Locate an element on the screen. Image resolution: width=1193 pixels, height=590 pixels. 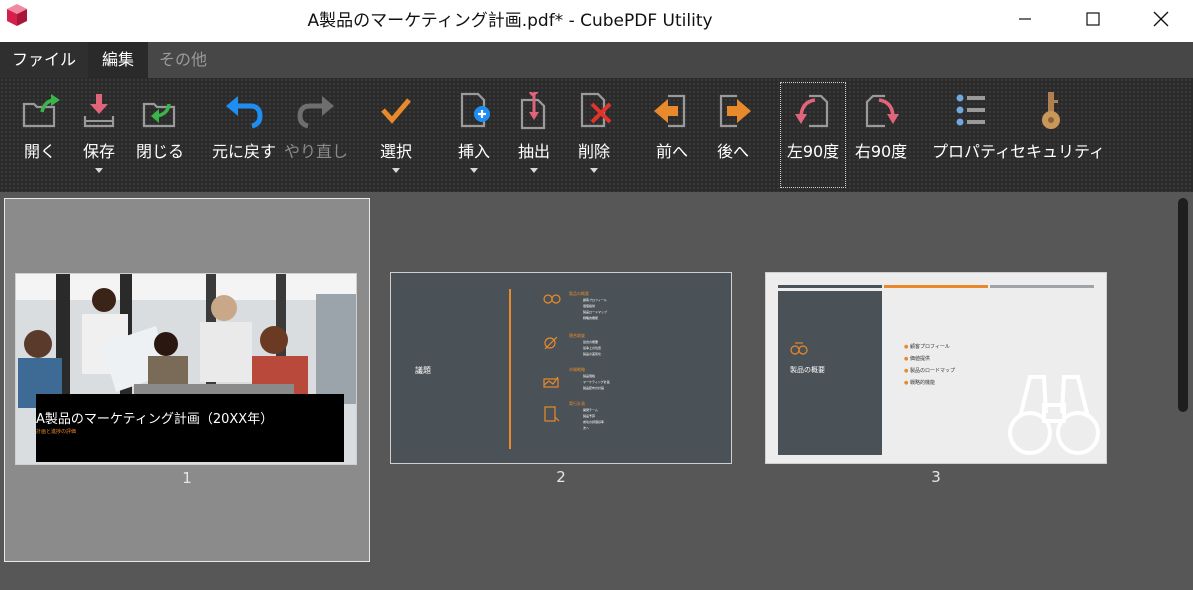
slide-top-bar-grey is located at coordinates (1042, 286).